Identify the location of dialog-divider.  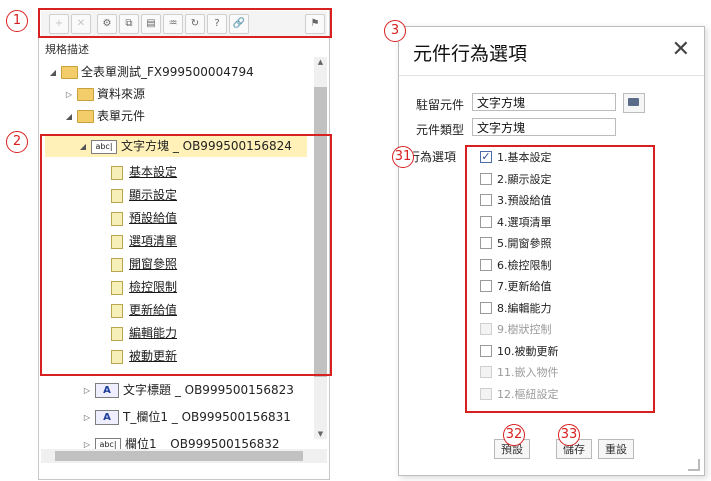
(551, 75).